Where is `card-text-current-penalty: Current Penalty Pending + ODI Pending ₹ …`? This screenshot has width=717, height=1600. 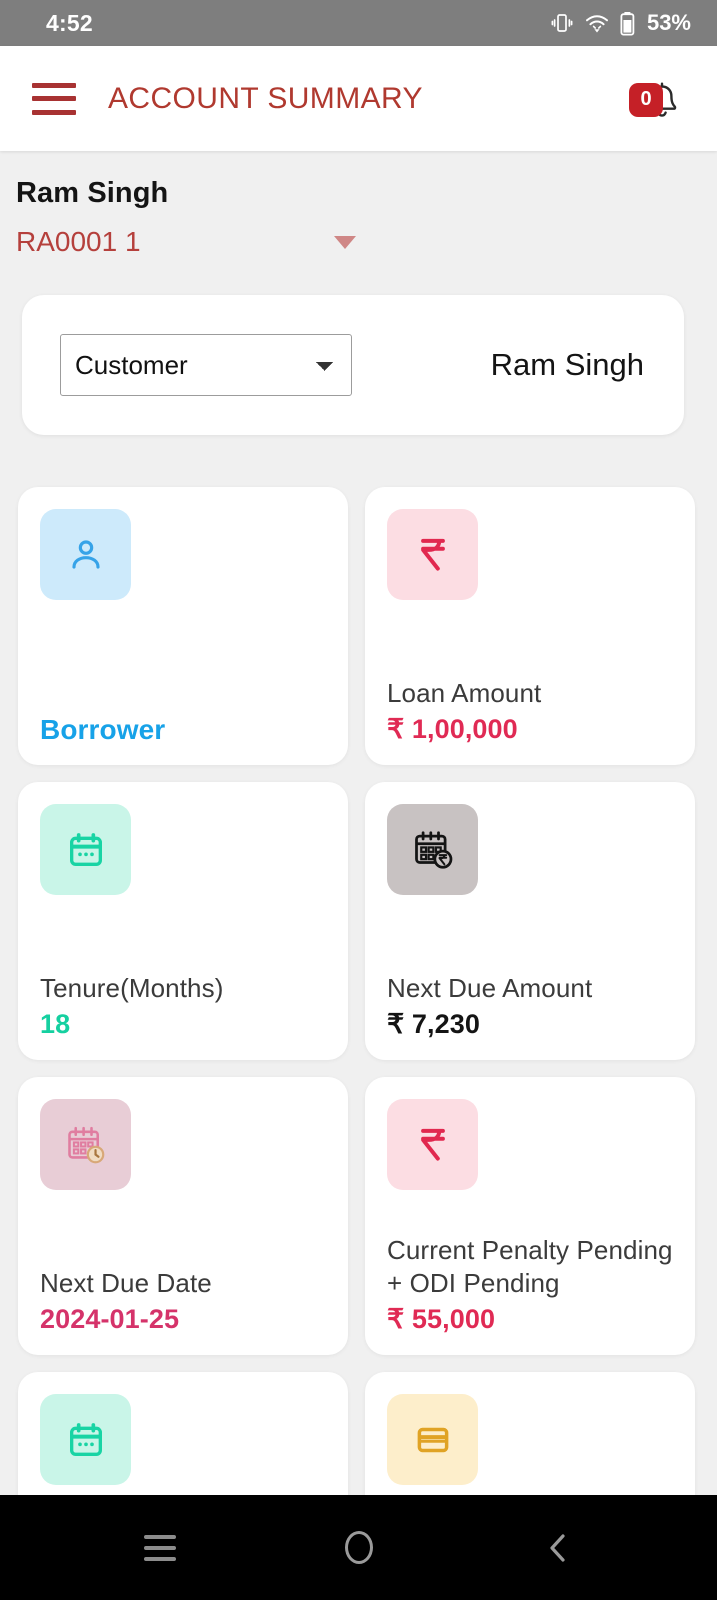
card-text-current-penalty: Current Penalty Pending + ODI Pending ₹ … is located at coordinates (531, 1285).